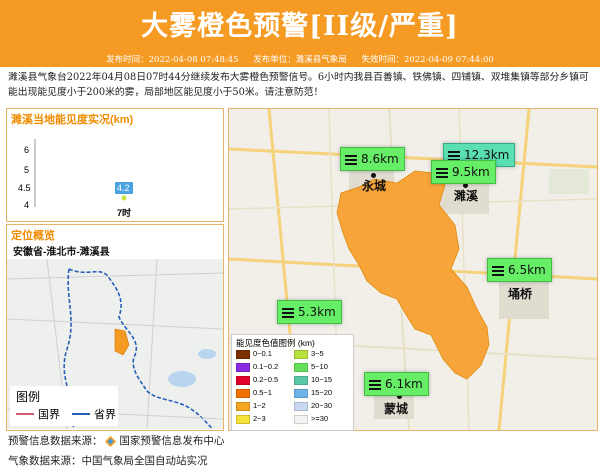 The width and height of the screenshot is (600, 471). What do you see at coordinates (61, 252) in the screenshot?
I see `location-path: 安徽省-淮北市-濉溪县` at bounding box center [61, 252].